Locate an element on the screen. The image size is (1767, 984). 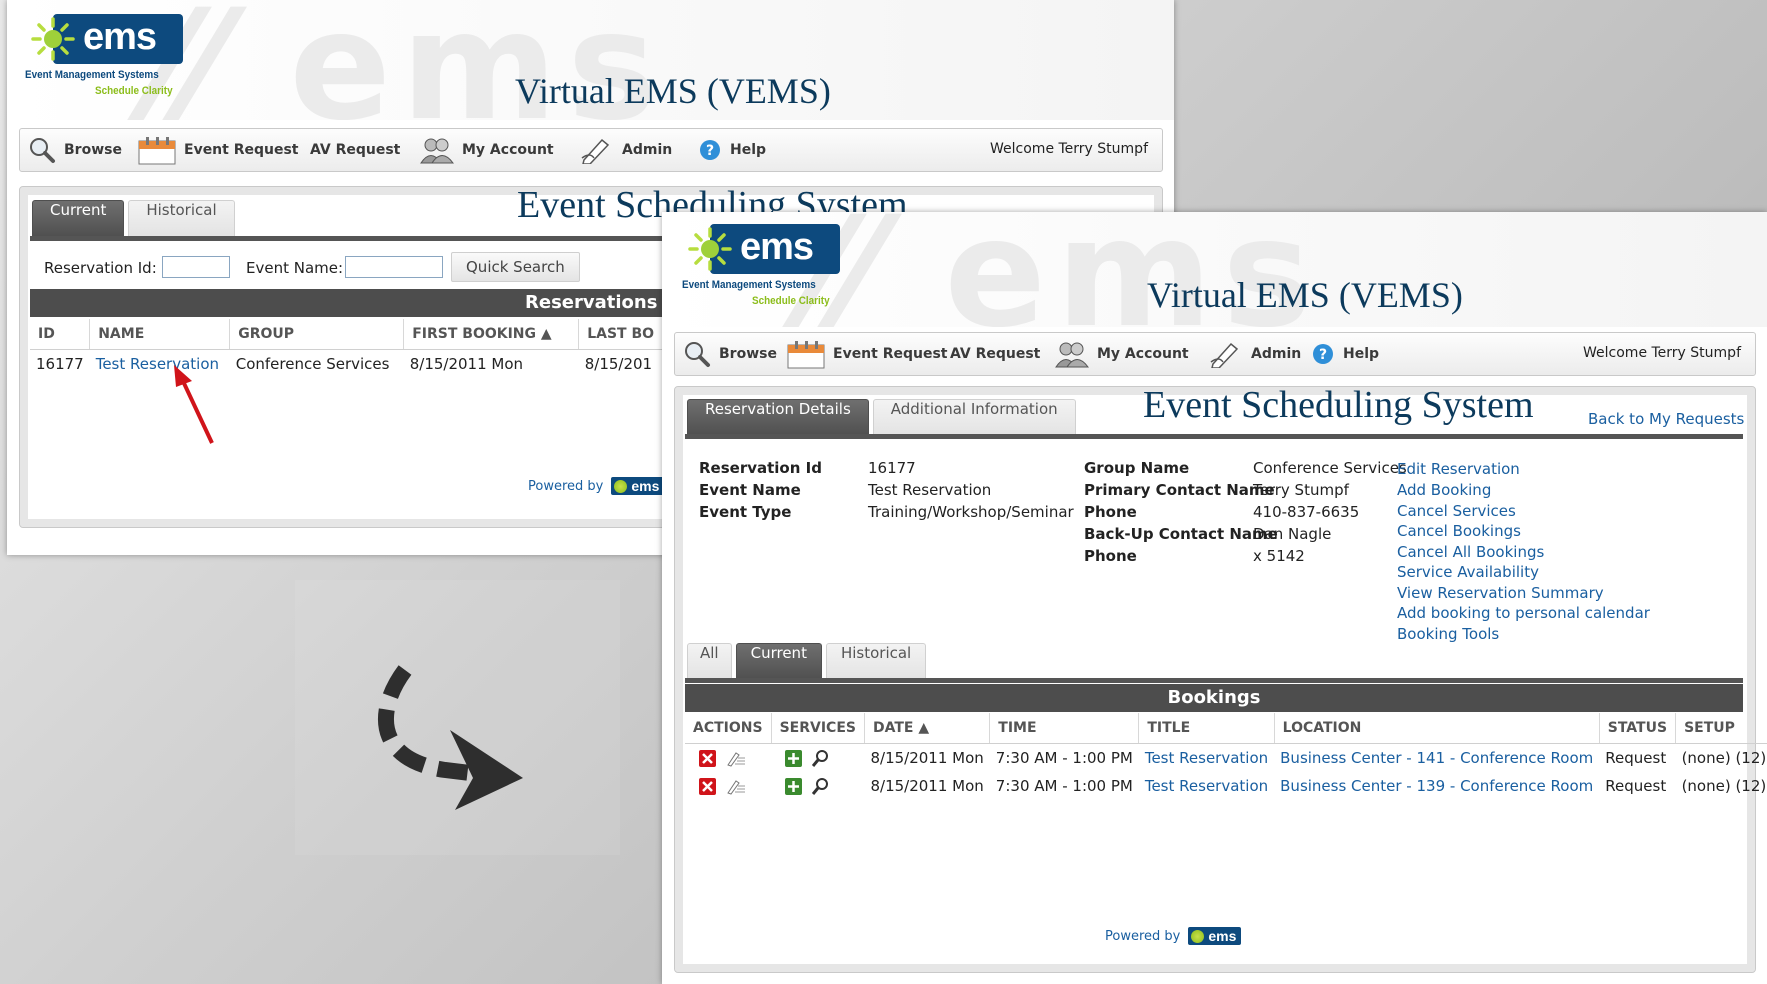
col-title: TITLE is located at coordinates (1206, 728).